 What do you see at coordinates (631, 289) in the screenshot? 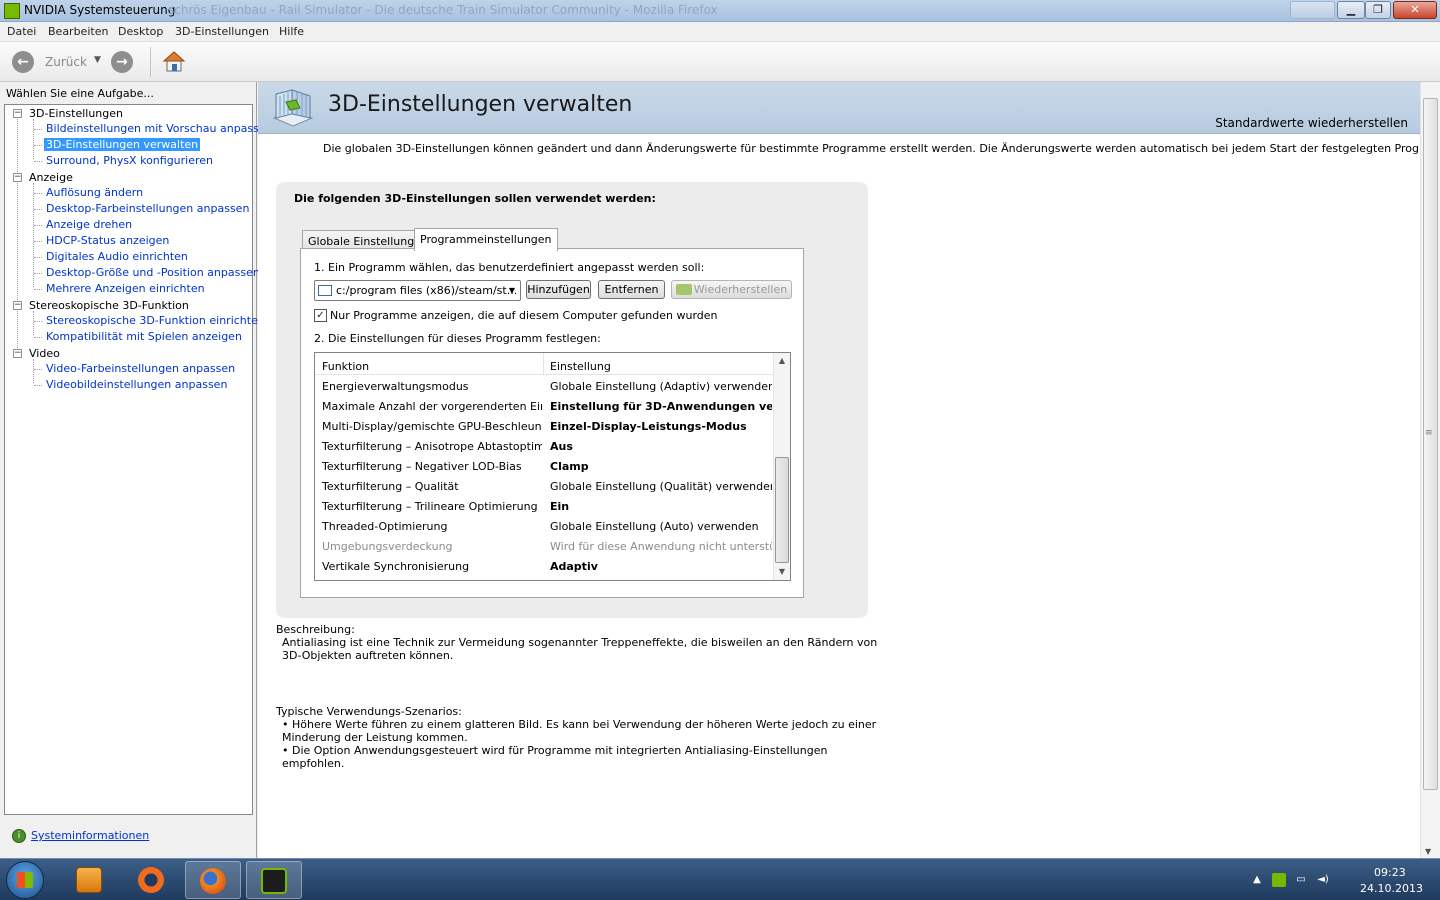
I see `remove-program-button: Entfernen` at bounding box center [631, 289].